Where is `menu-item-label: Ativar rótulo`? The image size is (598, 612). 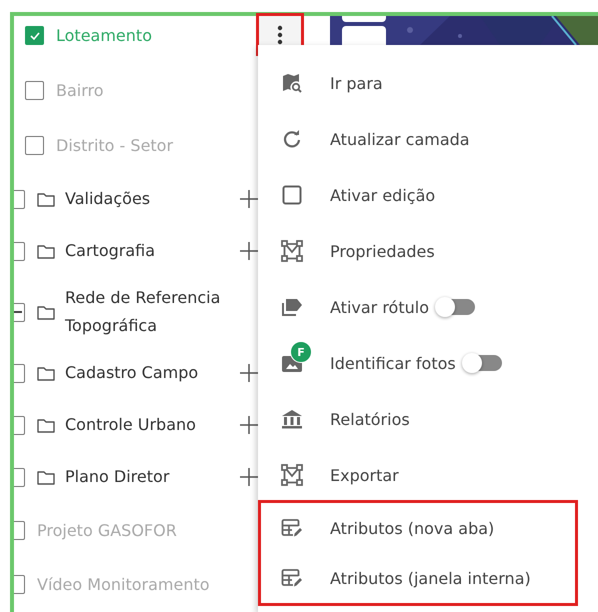
menu-item-label: Ativar rótulo is located at coordinates (379, 307).